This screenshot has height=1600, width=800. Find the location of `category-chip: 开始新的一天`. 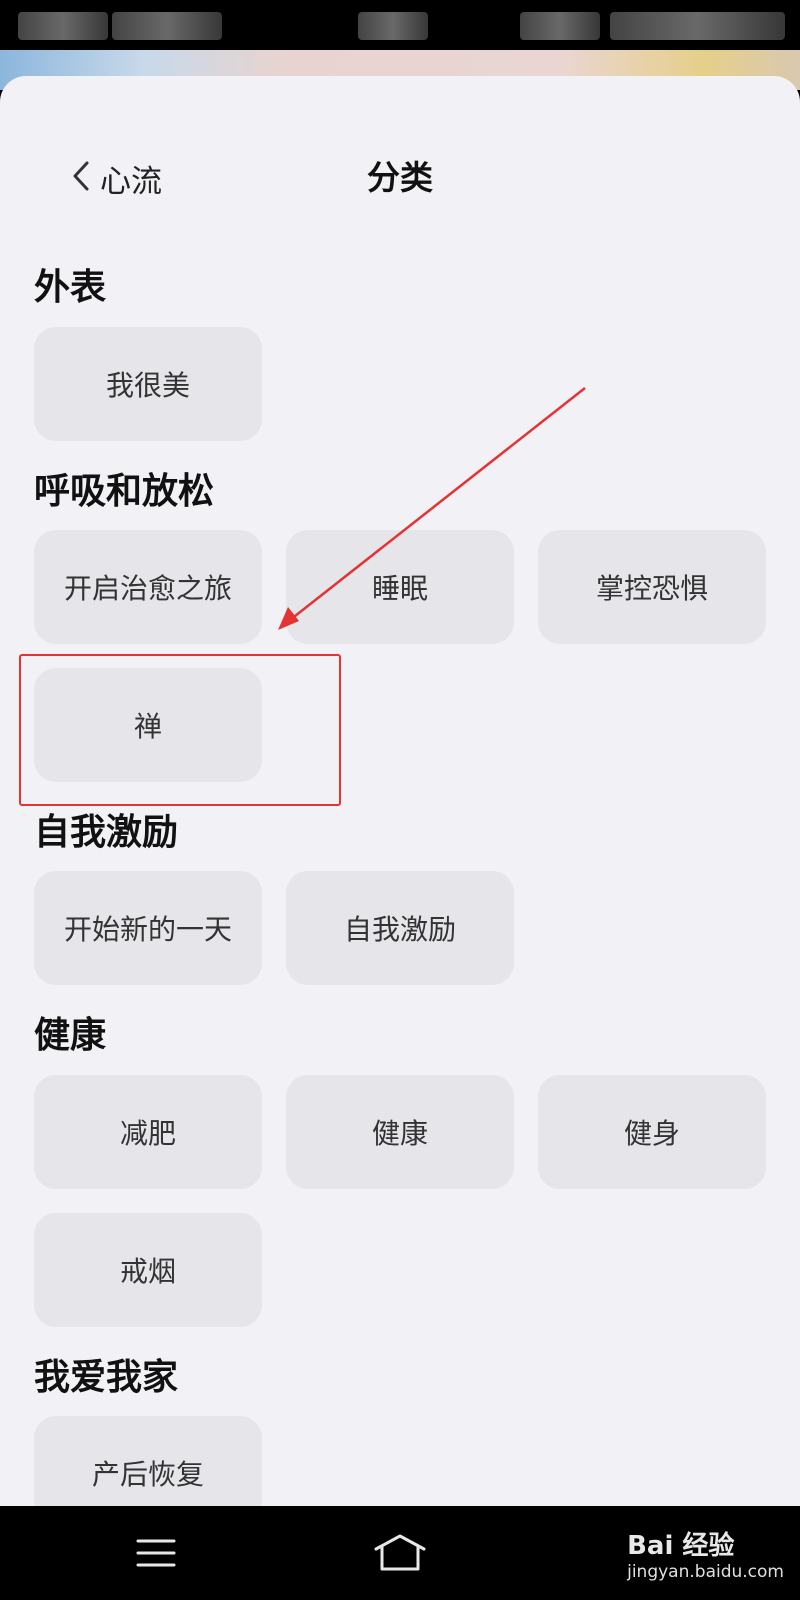

category-chip: 开始新的一天 is located at coordinates (148, 928).